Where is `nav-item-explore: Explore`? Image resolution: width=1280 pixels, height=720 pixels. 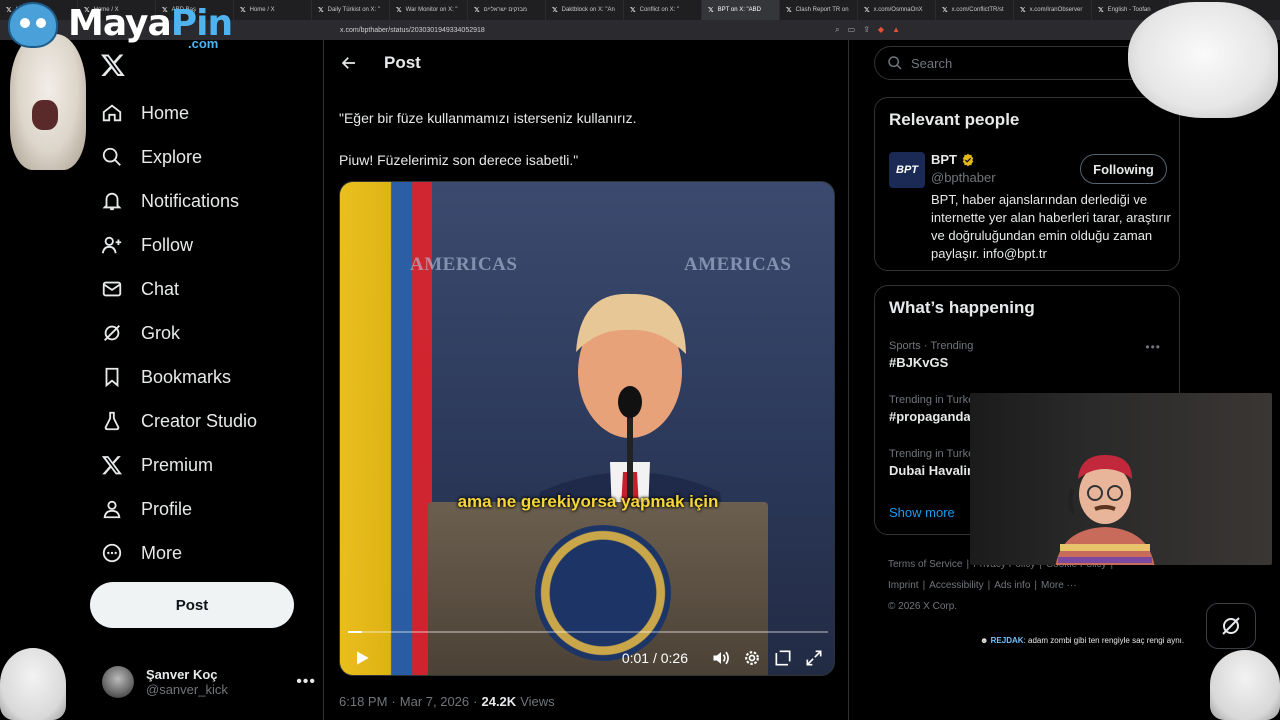
nav-item-explore: Explore is located at coordinates (173, 157).